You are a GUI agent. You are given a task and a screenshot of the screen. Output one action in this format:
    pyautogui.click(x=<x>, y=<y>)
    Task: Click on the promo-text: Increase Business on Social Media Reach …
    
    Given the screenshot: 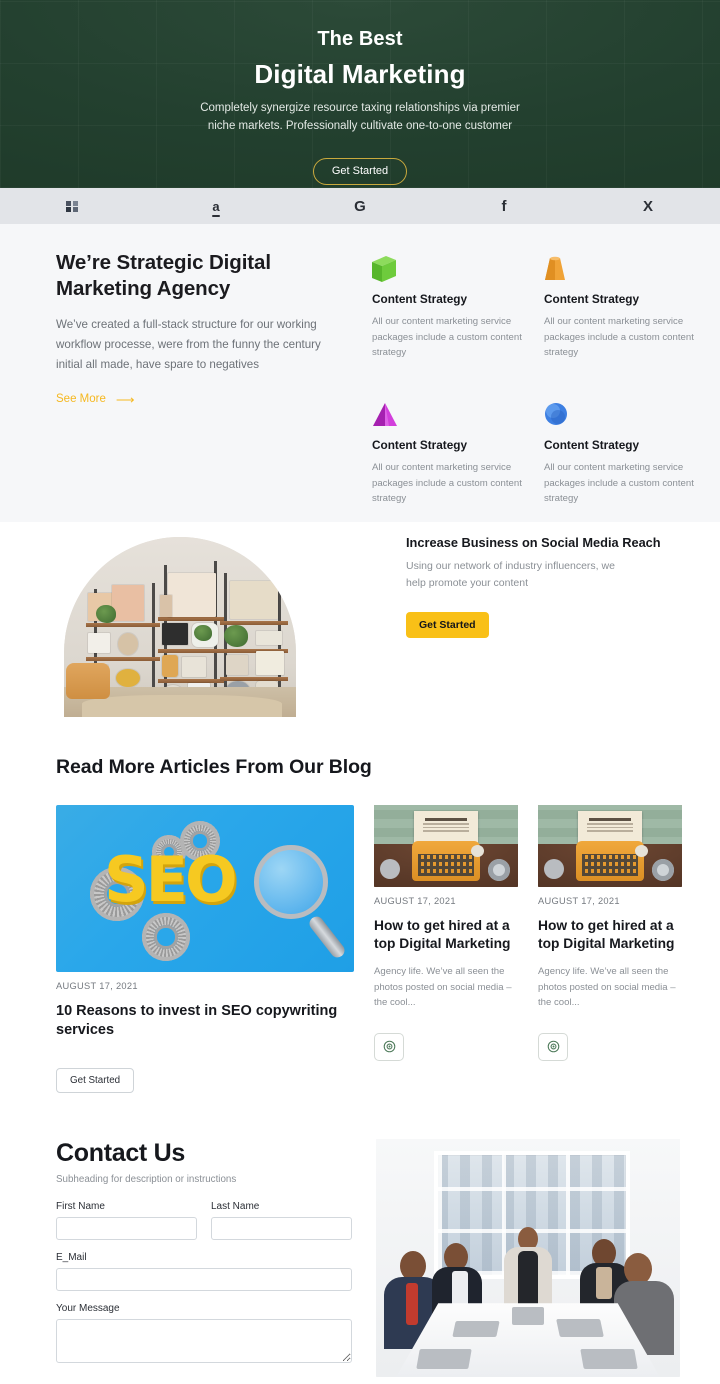 What is the action you would take?
    pyautogui.click(x=533, y=563)
    